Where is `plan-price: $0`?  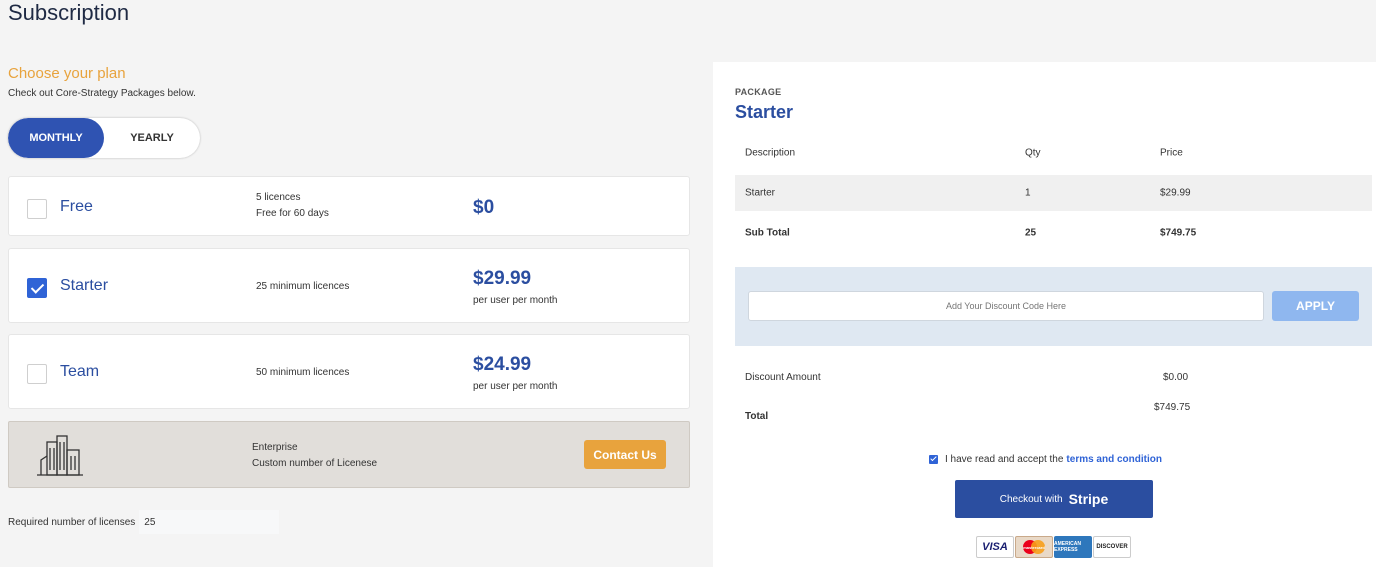 plan-price: $0 is located at coordinates (484, 207).